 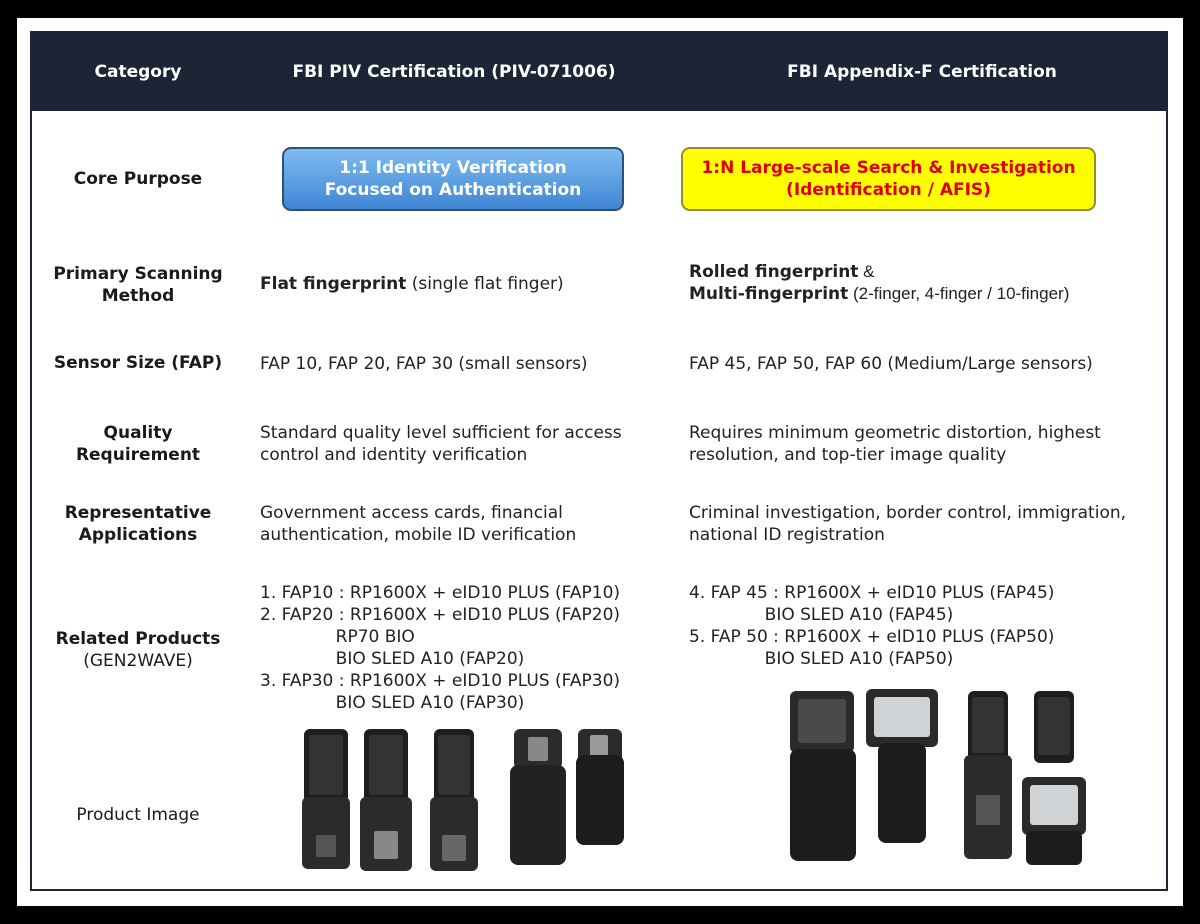 I want to click on product-line: 3. FAP30 : RP1600X + eID10 PLUS (FAP30), so click(x=440, y=681).